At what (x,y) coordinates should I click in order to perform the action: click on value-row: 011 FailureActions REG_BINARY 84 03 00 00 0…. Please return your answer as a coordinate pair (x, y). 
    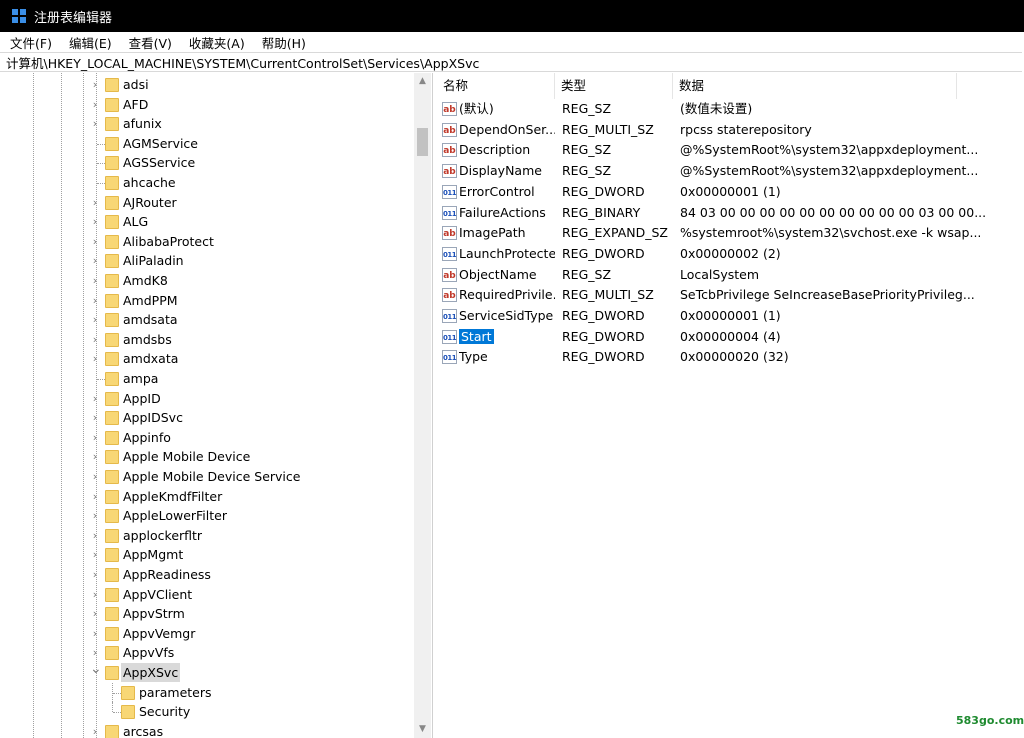
    Looking at the image, I should click on (730, 213).